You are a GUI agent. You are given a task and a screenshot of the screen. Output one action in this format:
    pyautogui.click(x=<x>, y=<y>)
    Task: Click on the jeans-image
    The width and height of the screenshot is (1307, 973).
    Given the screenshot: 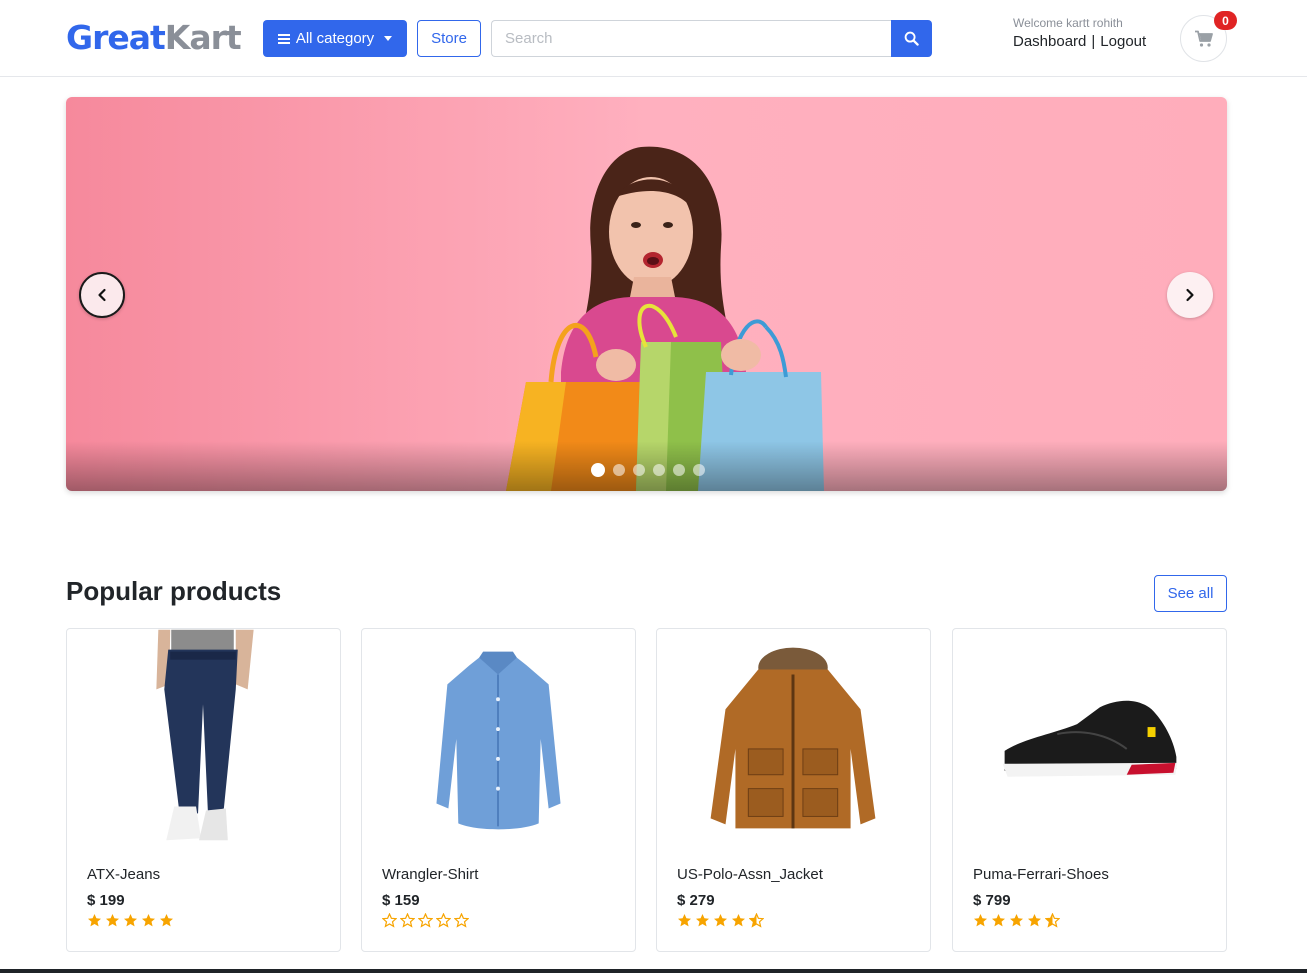 What is the action you would take?
    pyautogui.click(x=203, y=738)
    